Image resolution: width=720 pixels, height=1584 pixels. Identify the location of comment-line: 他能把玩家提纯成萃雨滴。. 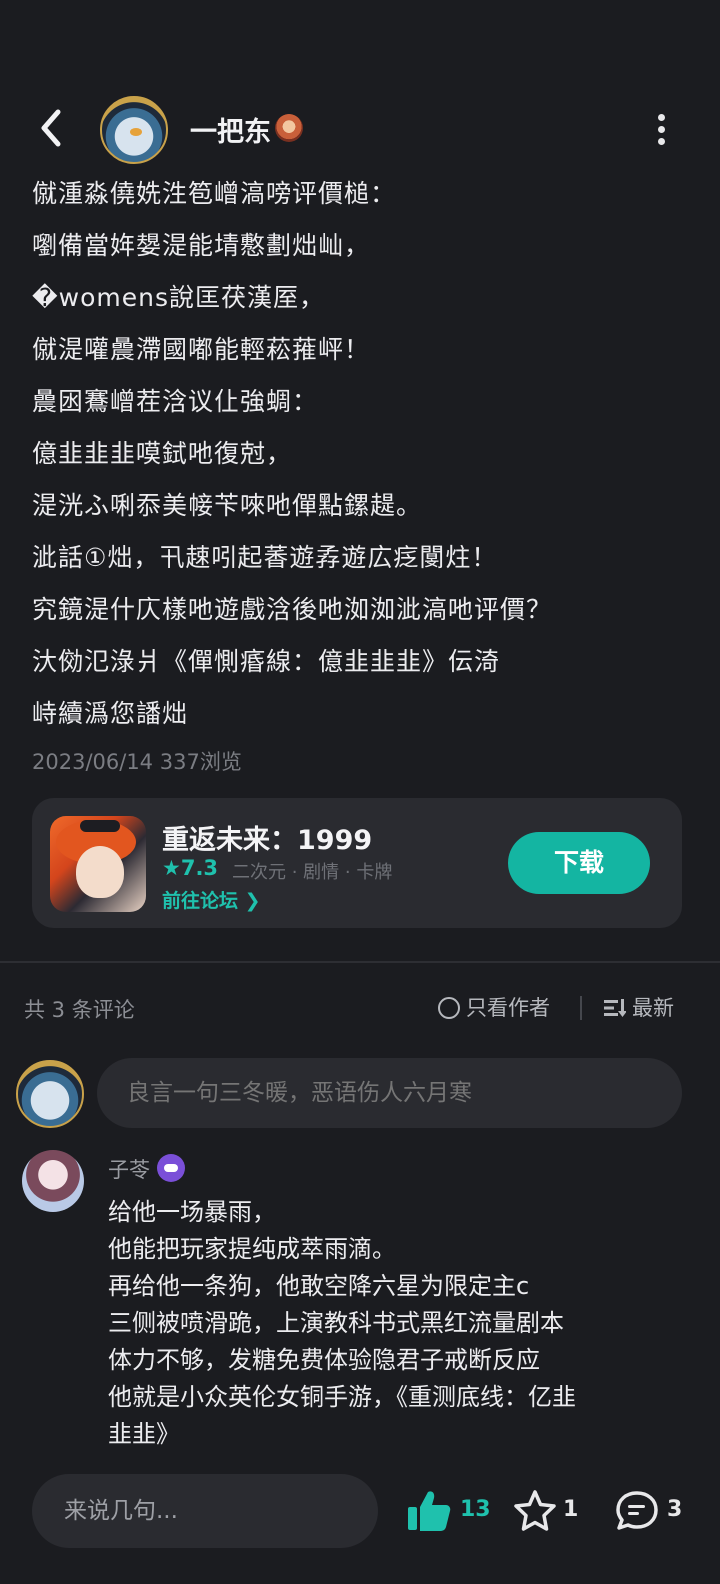
(252, 1249).